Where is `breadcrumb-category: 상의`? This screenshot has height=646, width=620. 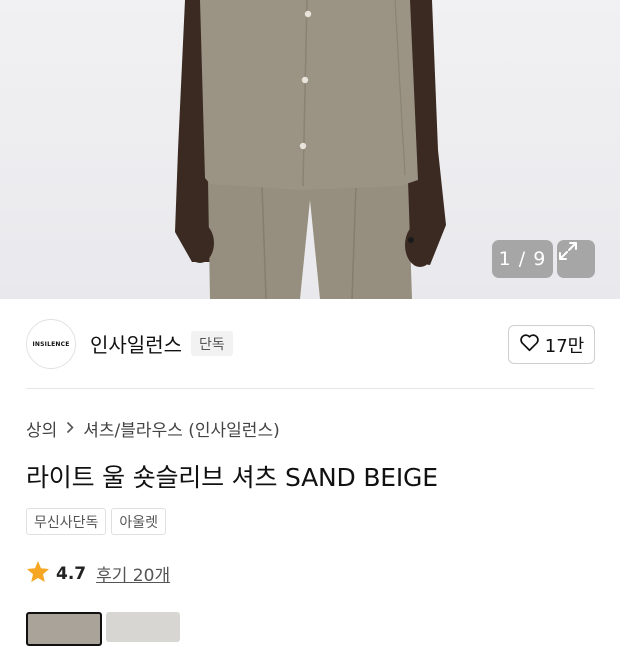 breadcrumb-category: 상의 is located at coordinates (41, 428).